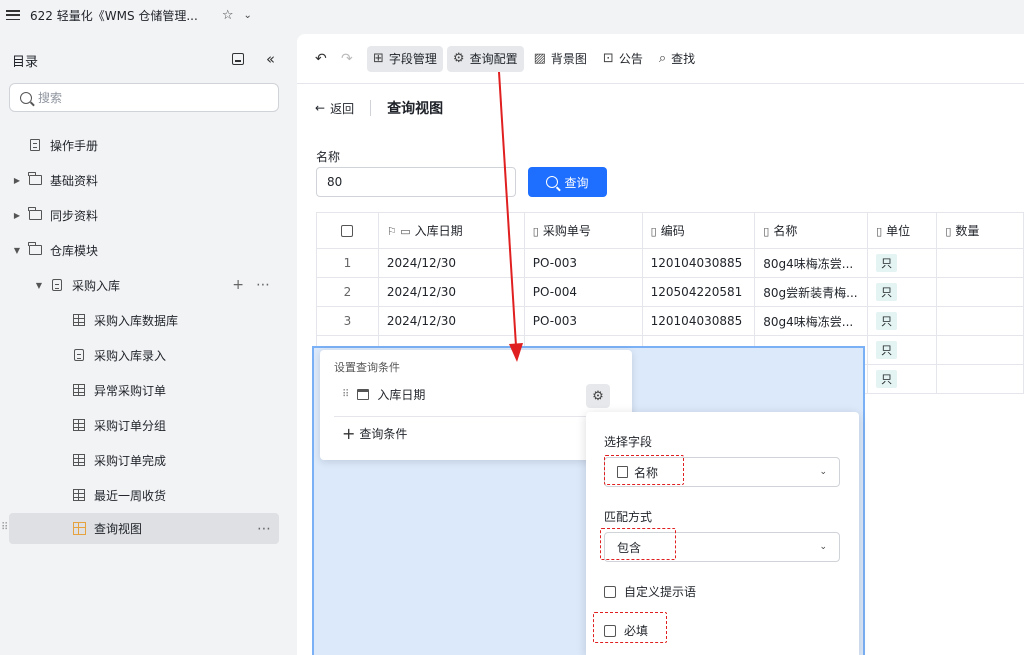  Describe the element at coordinates (136, 320) in the screenshot. I see `sidebar-item-label: 采购入库数据库` at that location.